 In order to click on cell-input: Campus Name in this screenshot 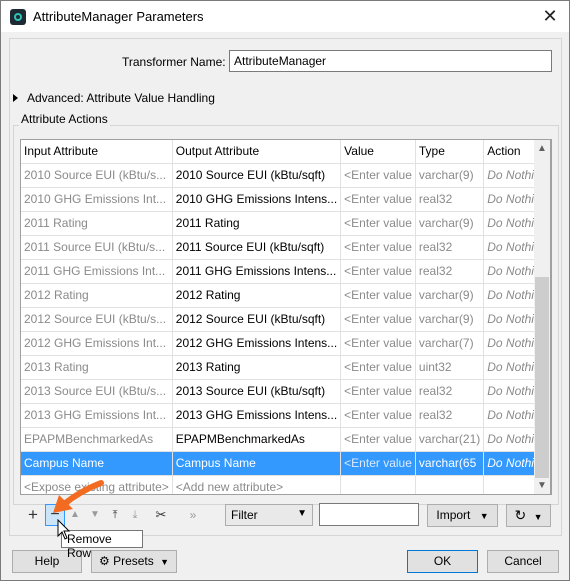, I will do `click(97, 463)`.